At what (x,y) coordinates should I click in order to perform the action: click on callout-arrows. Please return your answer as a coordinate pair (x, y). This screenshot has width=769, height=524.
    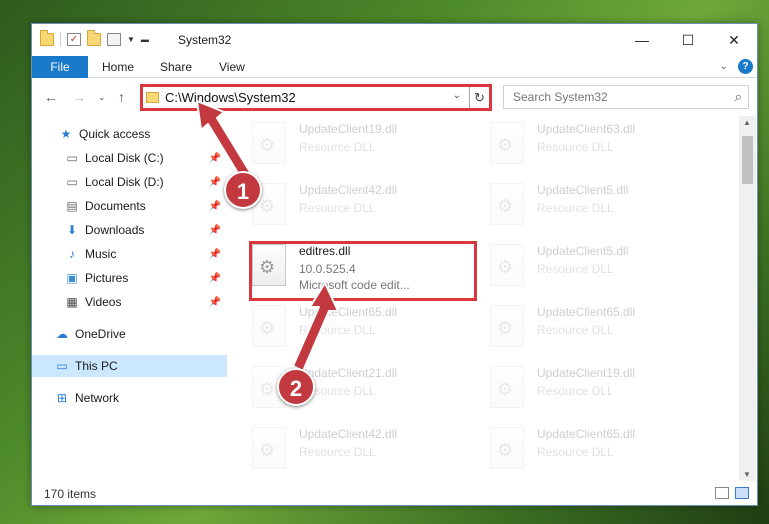
    Looking at the image, I should click on (267, 236).